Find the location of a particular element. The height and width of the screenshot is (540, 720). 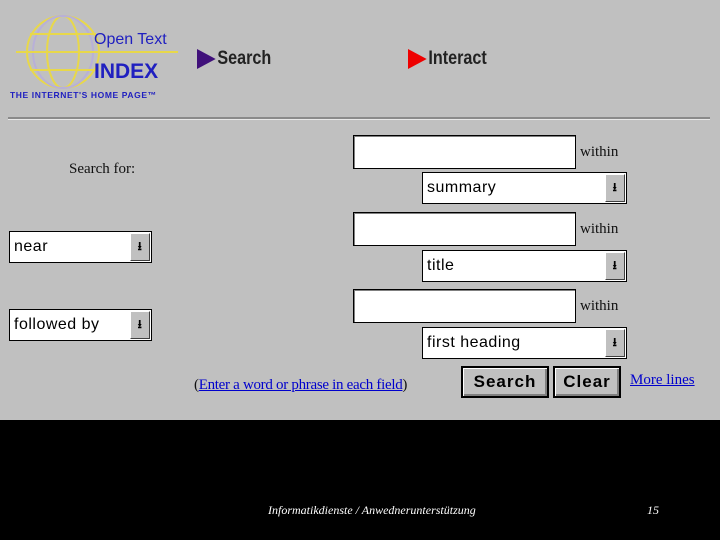

select-value: title is located at coordinates (441, 265).